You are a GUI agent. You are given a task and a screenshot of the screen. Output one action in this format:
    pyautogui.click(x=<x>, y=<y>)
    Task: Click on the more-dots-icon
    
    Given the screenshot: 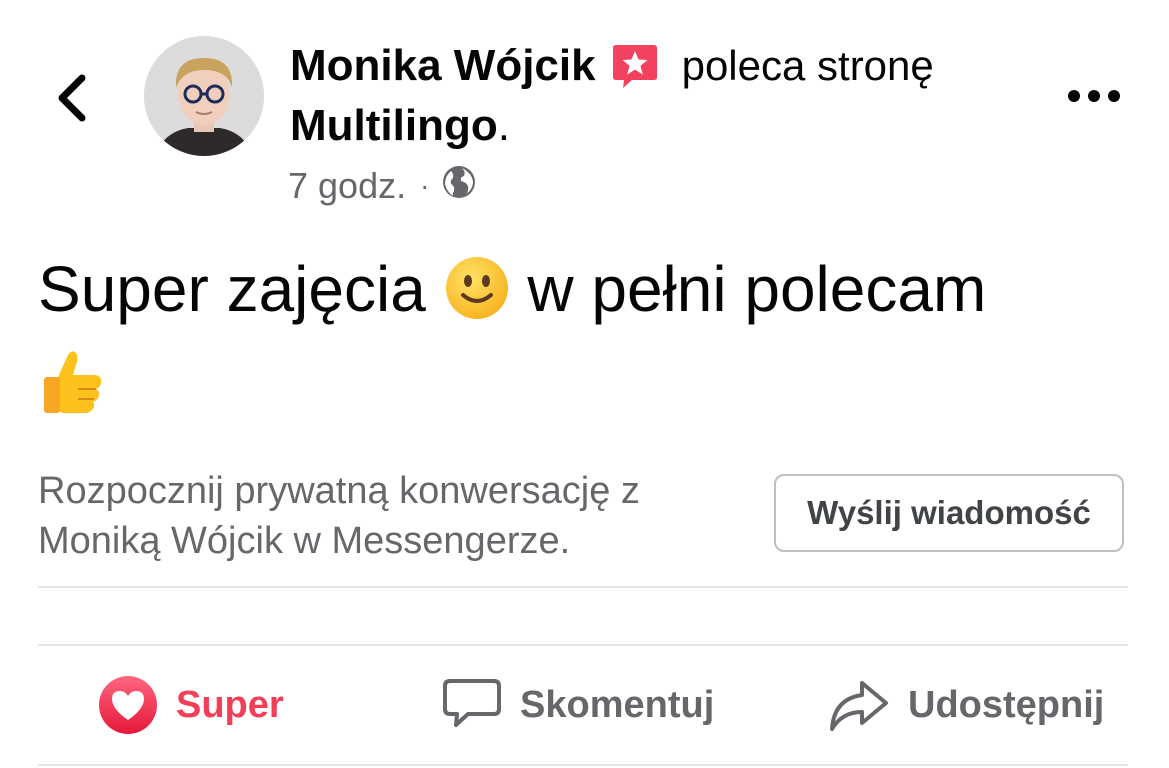 What is the action you would take?
    pyautogui.click(x=1094, y=96)
    